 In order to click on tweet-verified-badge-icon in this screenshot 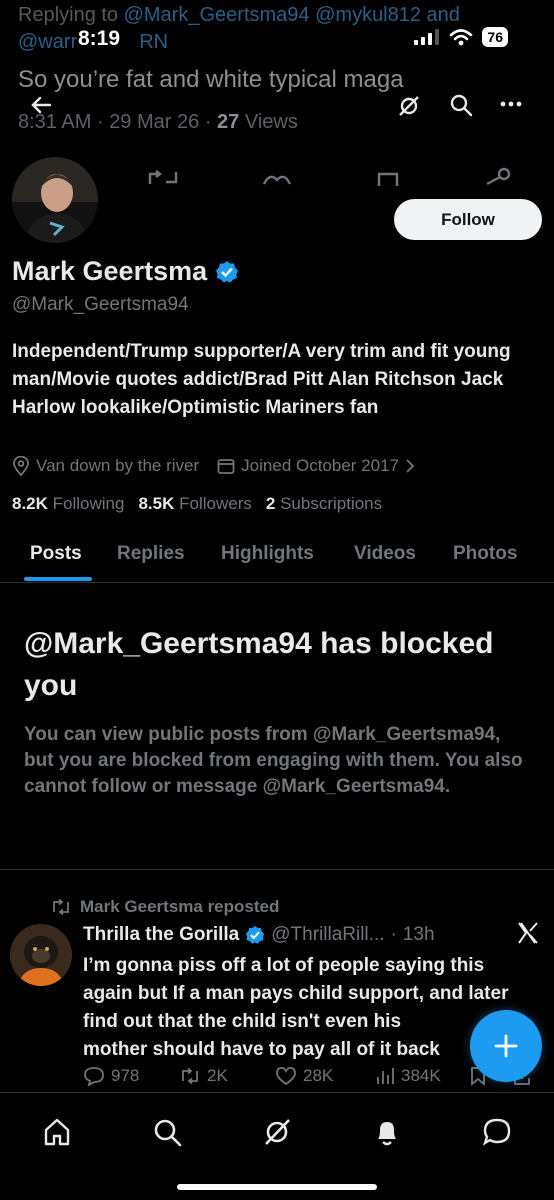, I will do `click(255, 934)`.